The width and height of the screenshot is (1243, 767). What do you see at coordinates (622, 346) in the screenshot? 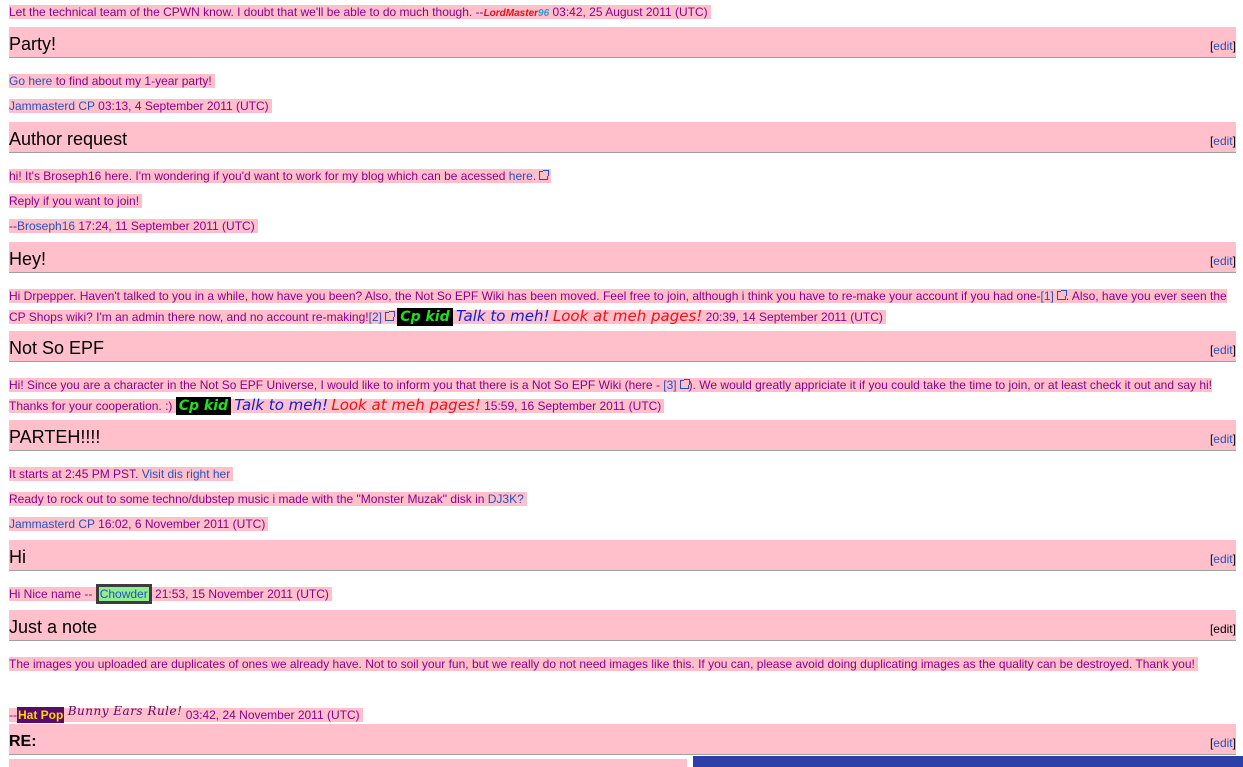
I see `section-heading-not-so-epf: Not So EPF [edit]` at bounding box center [622, 346].